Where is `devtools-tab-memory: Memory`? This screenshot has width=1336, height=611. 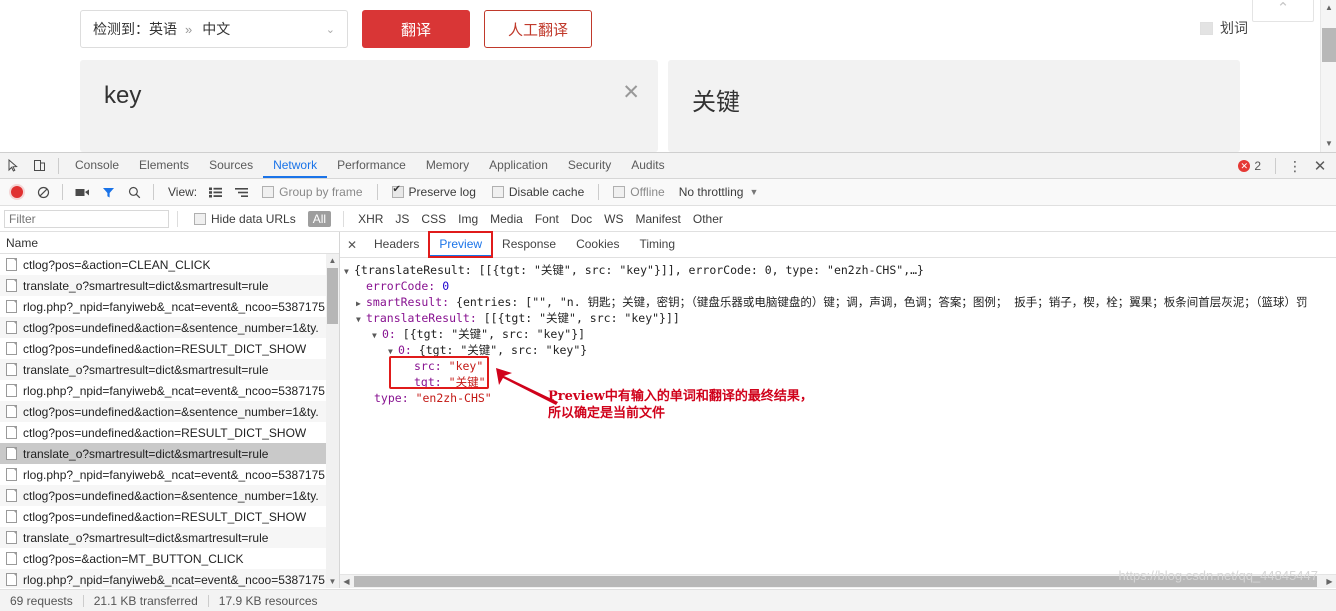 devtools-tab-memory: Memory is located at coordinates (447, 165).